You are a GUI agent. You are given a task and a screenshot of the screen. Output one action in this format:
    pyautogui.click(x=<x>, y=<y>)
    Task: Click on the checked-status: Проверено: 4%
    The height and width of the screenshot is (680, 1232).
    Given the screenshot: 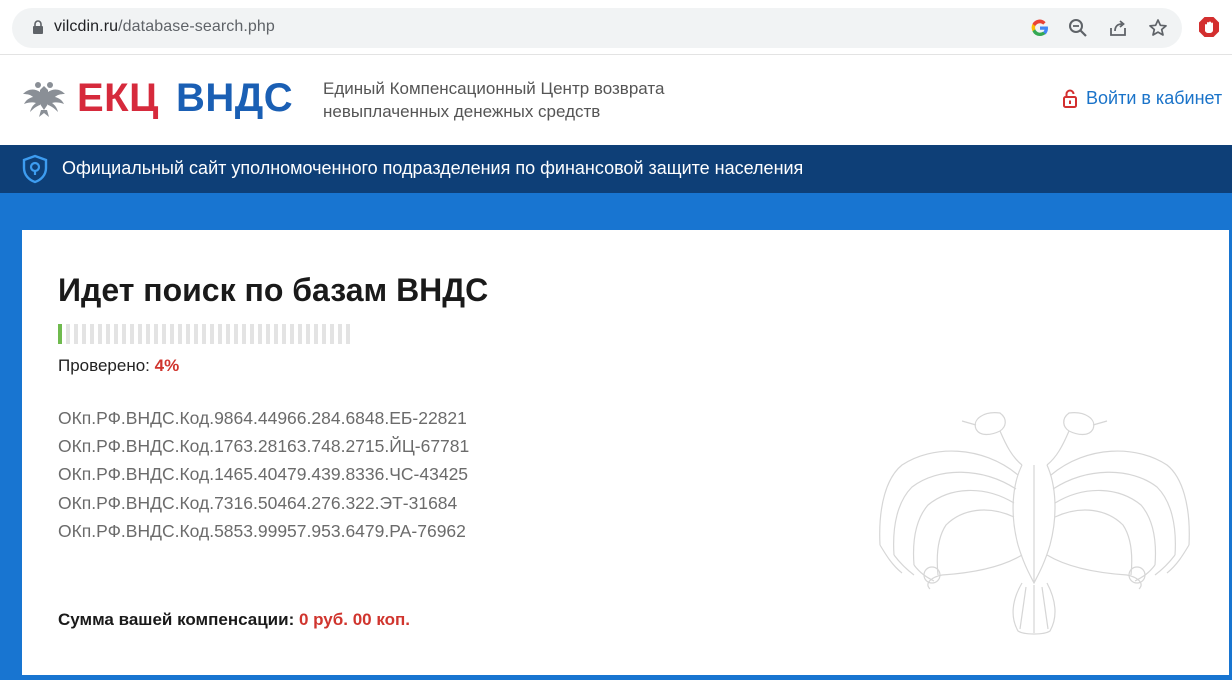 What is the action you would take?
    pyautogui.click(x=118, y=366)
    